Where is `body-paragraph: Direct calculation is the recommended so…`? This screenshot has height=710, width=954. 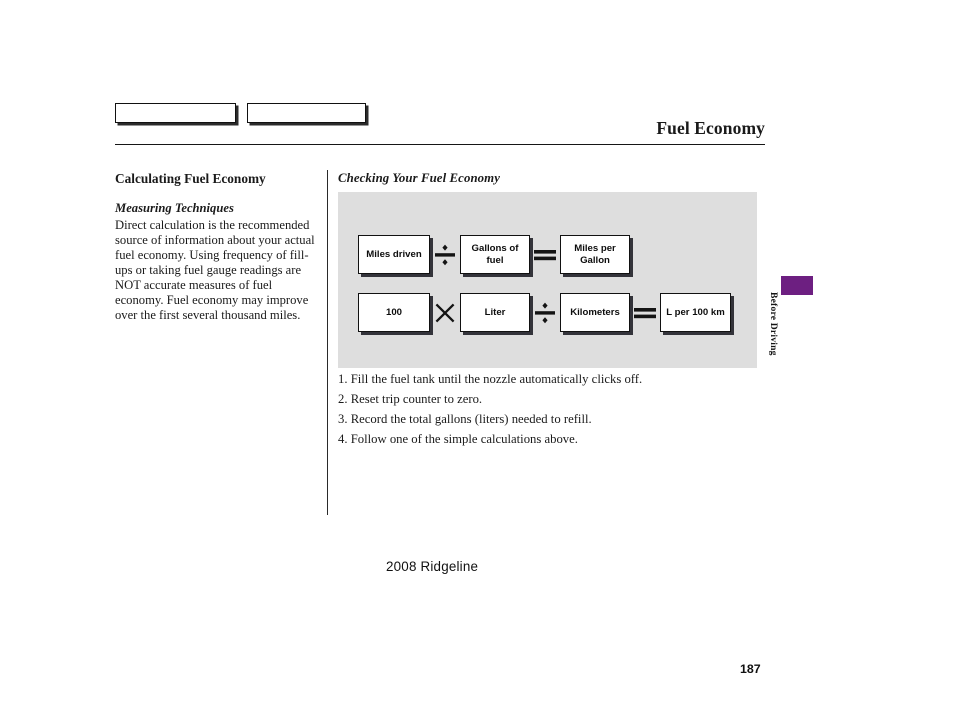 body-paragraph: Direct calculation is the recommended so… is located at coordinates (215, 269).